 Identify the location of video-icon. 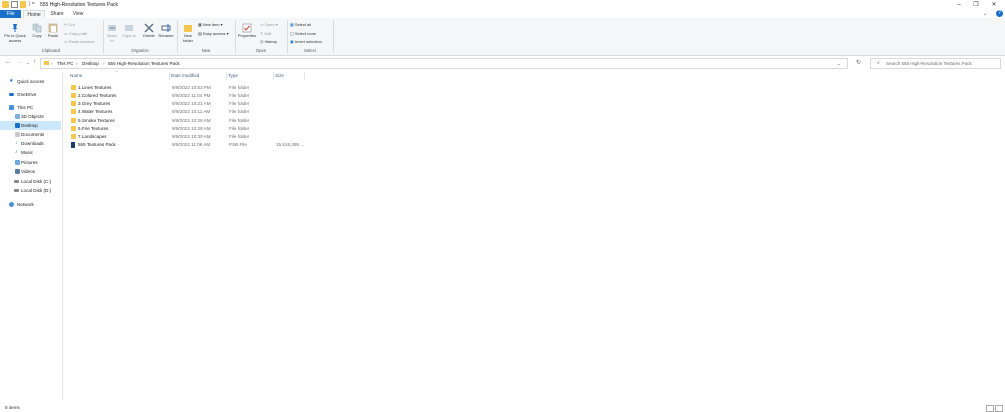
(17, 171).